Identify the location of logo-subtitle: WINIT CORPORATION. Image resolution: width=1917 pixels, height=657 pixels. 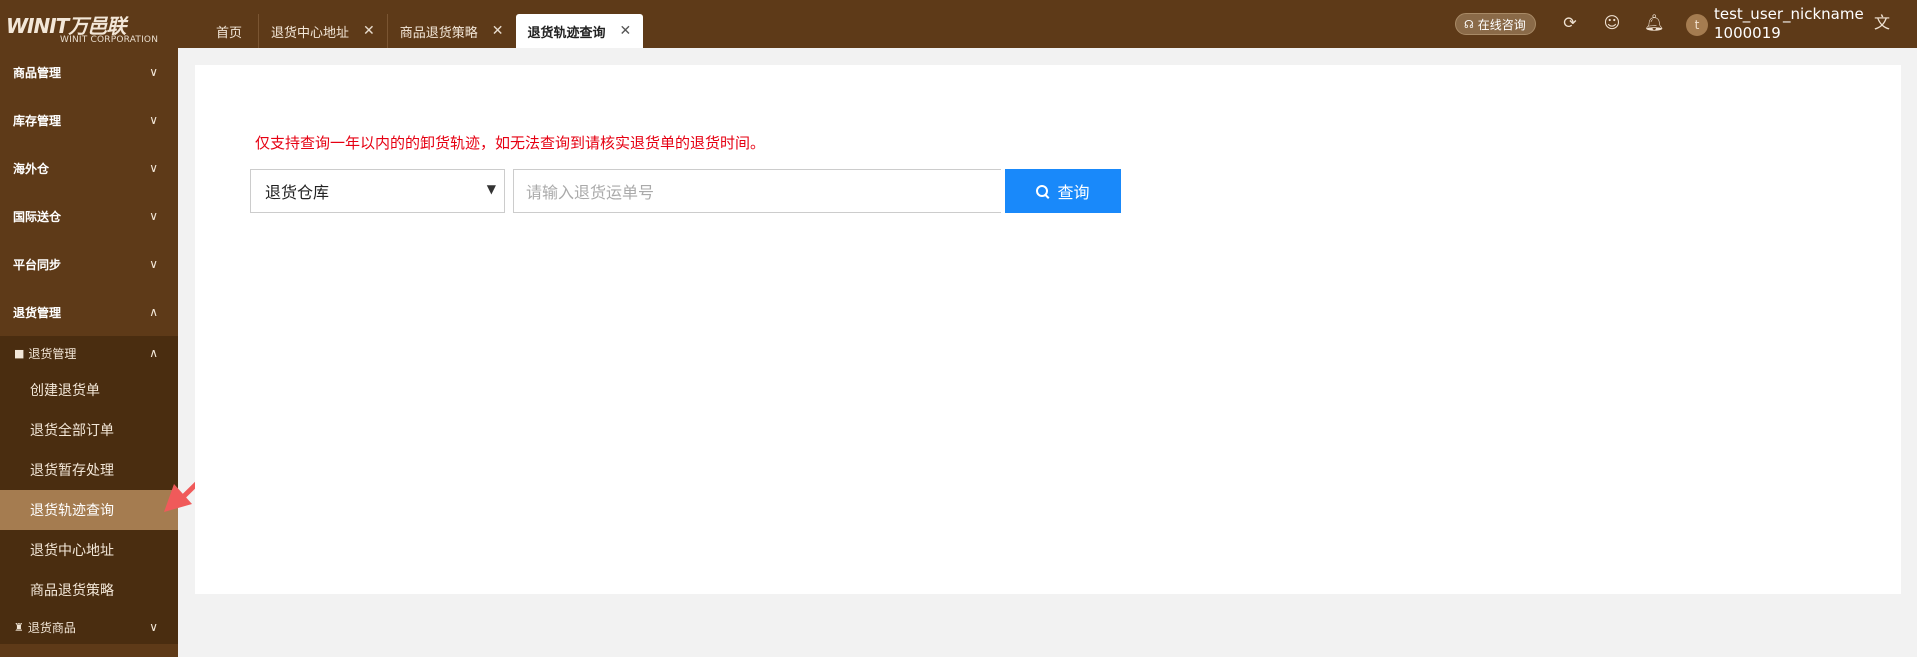
(109, 40).